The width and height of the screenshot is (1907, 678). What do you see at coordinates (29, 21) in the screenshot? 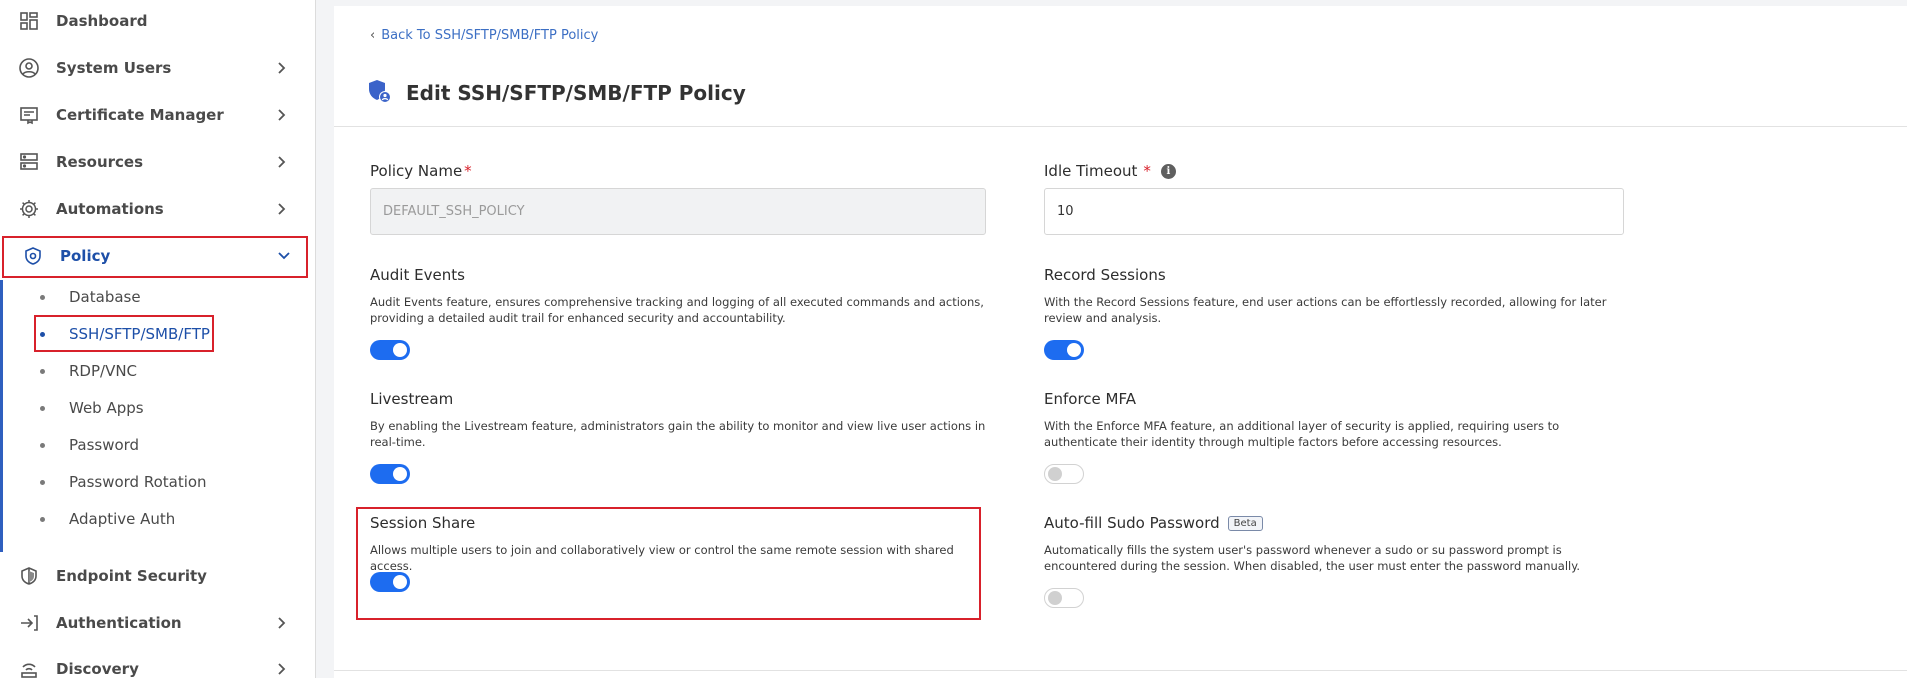
I see `dashboard-icon` at bounding box center [29, 21].